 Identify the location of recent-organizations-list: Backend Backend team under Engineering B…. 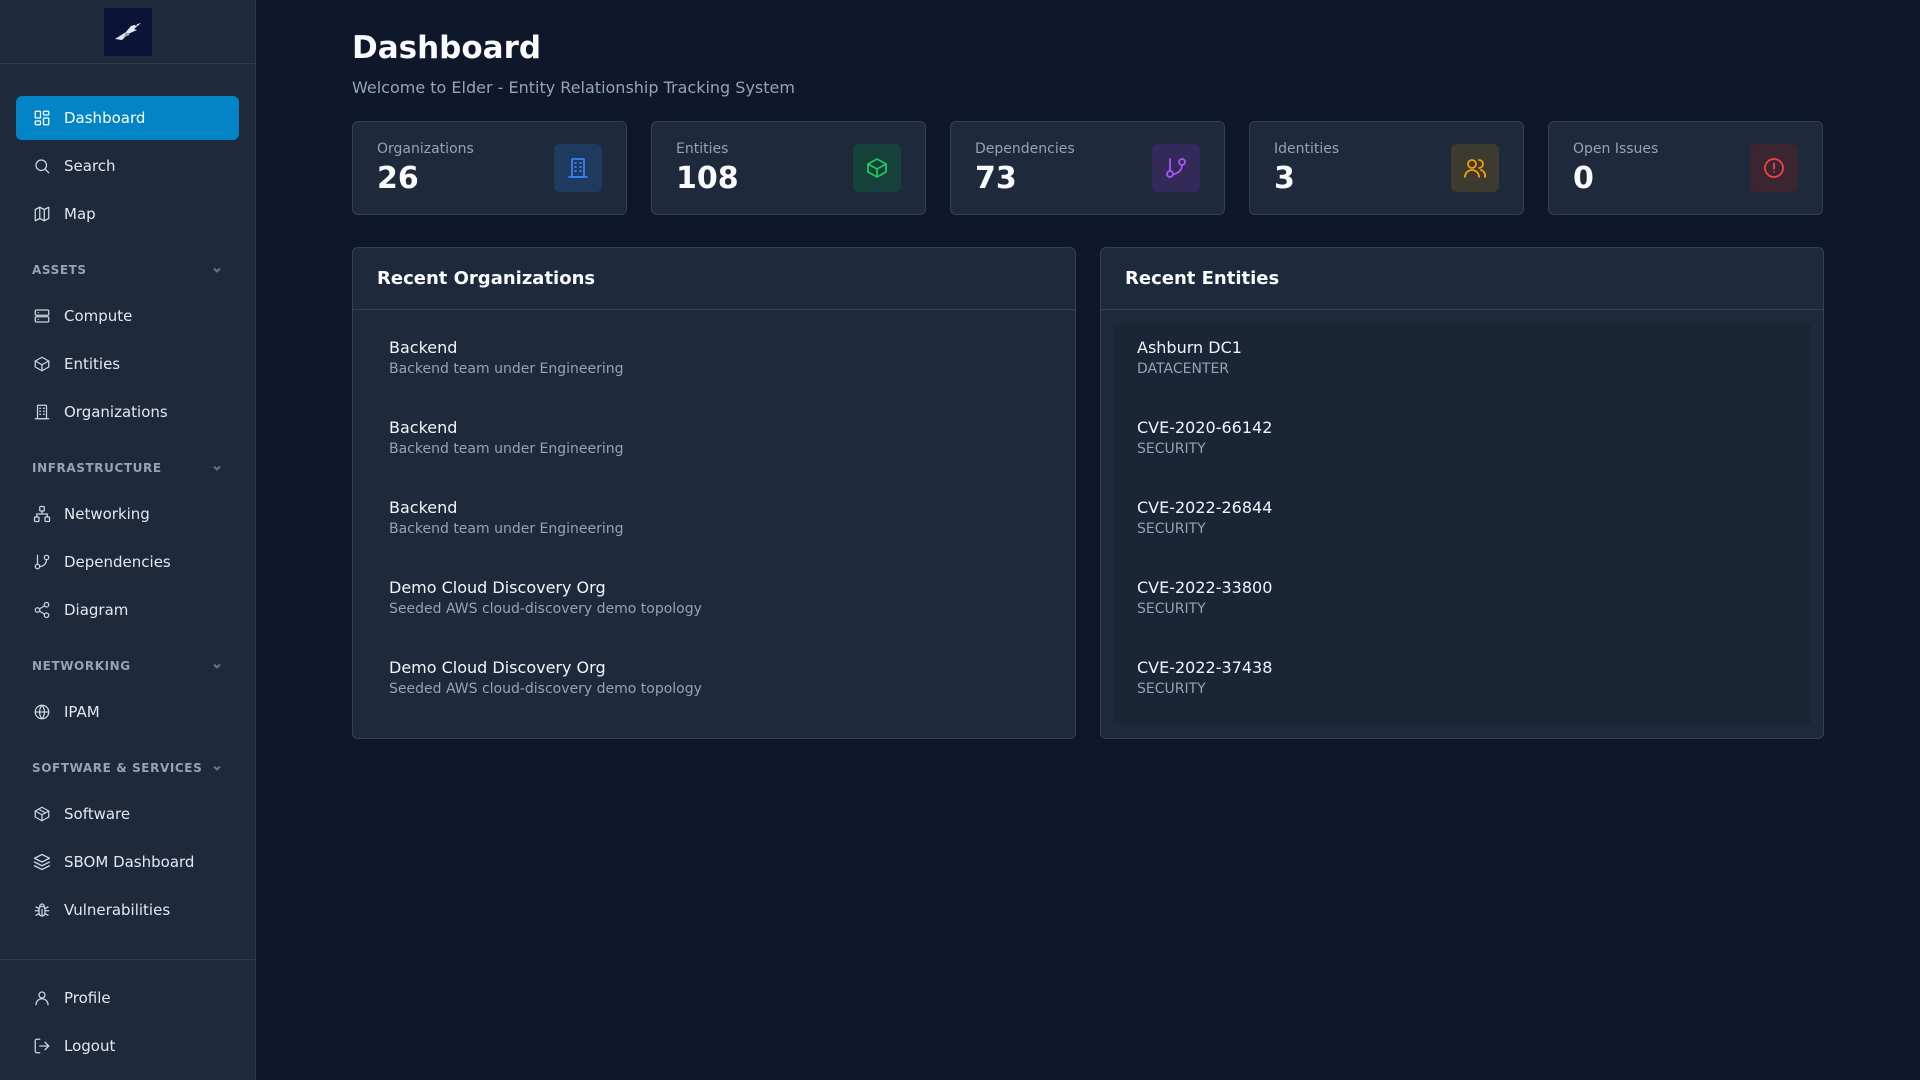
(714, 517).